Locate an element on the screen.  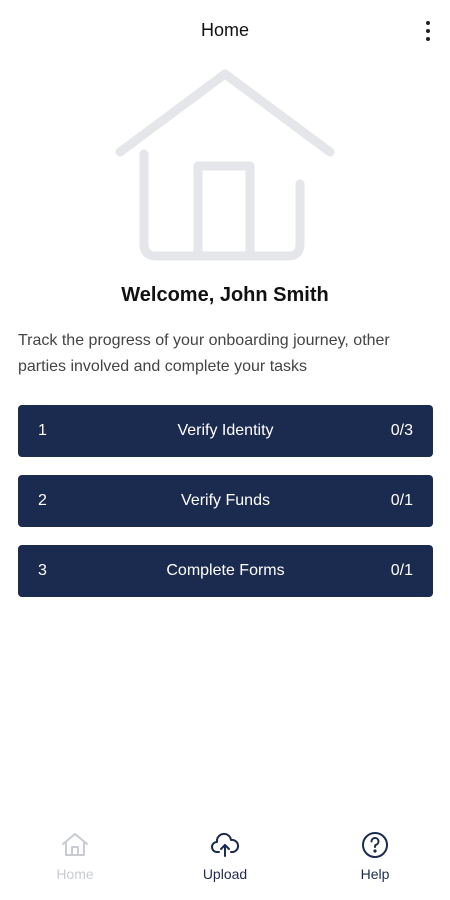
task-verify-funds-button: 2 Verify Funds 0/1 is located at coordinates (225, 501).